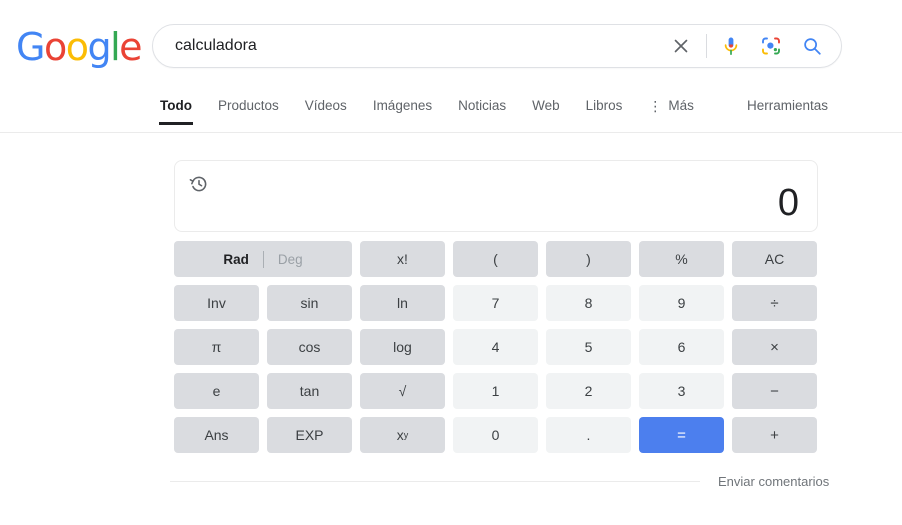 Image resolution: width=902 pixels, height=525 pixels. I want to click on key-cos: cos, so click(309, 347).